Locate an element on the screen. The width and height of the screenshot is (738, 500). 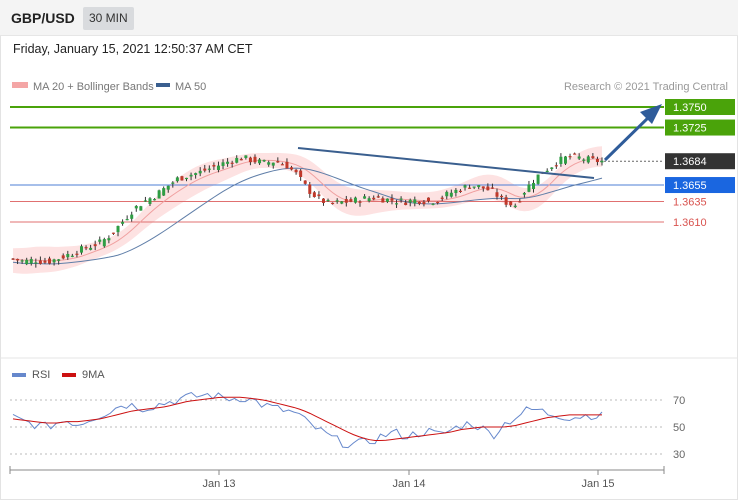
rsi-legend-swatch is located at coordinates (19, 375).